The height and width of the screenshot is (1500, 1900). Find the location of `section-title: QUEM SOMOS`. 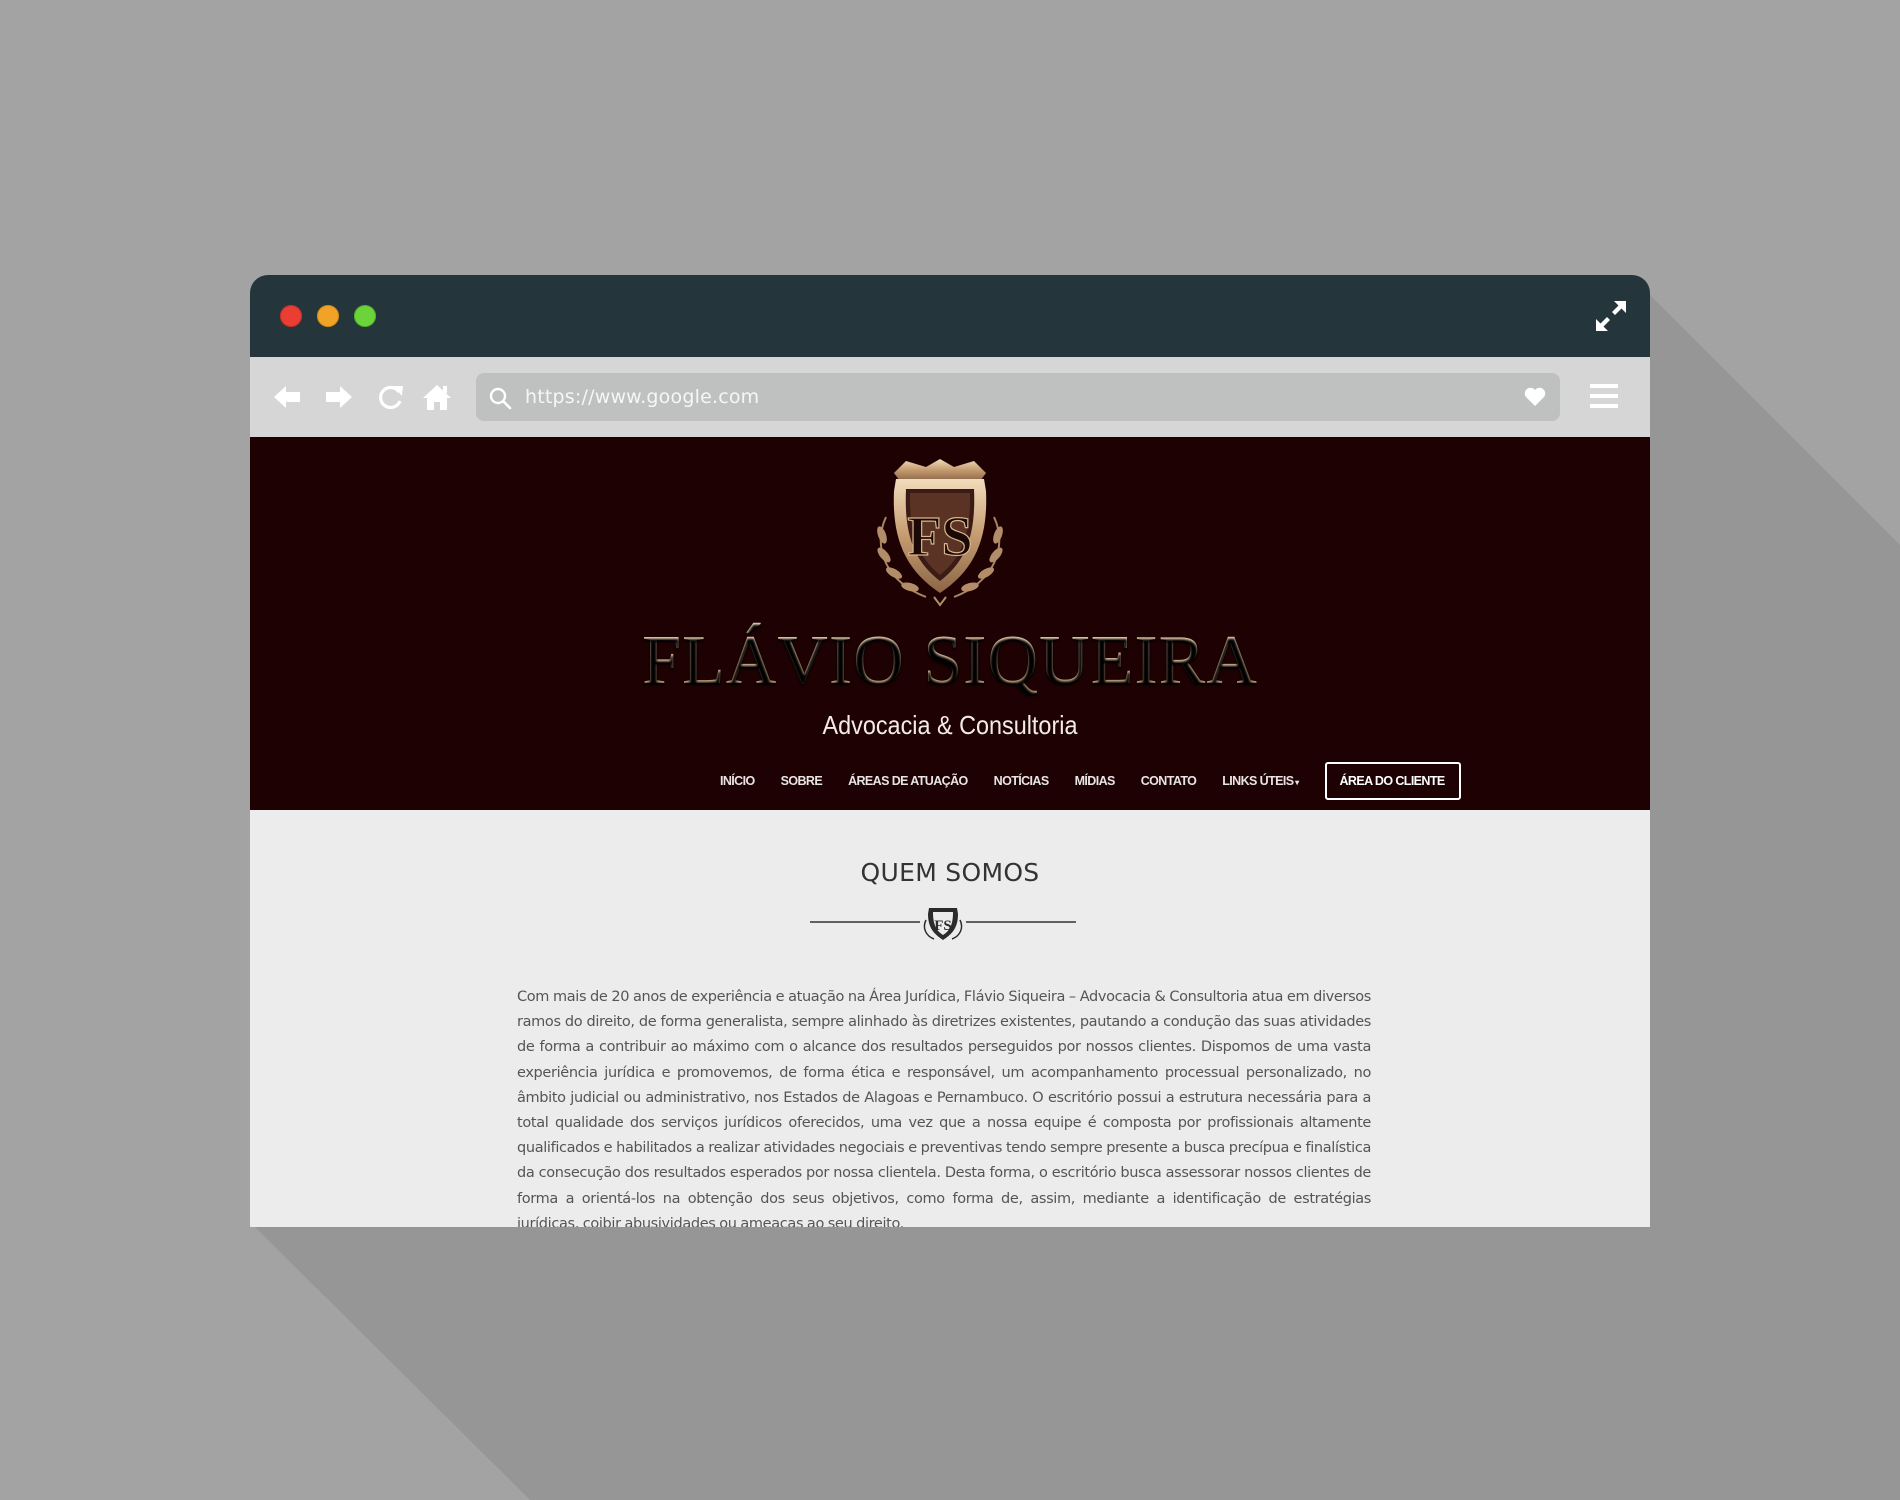

section-title: QUEM SOMOS is located at coordinates (950, 872).